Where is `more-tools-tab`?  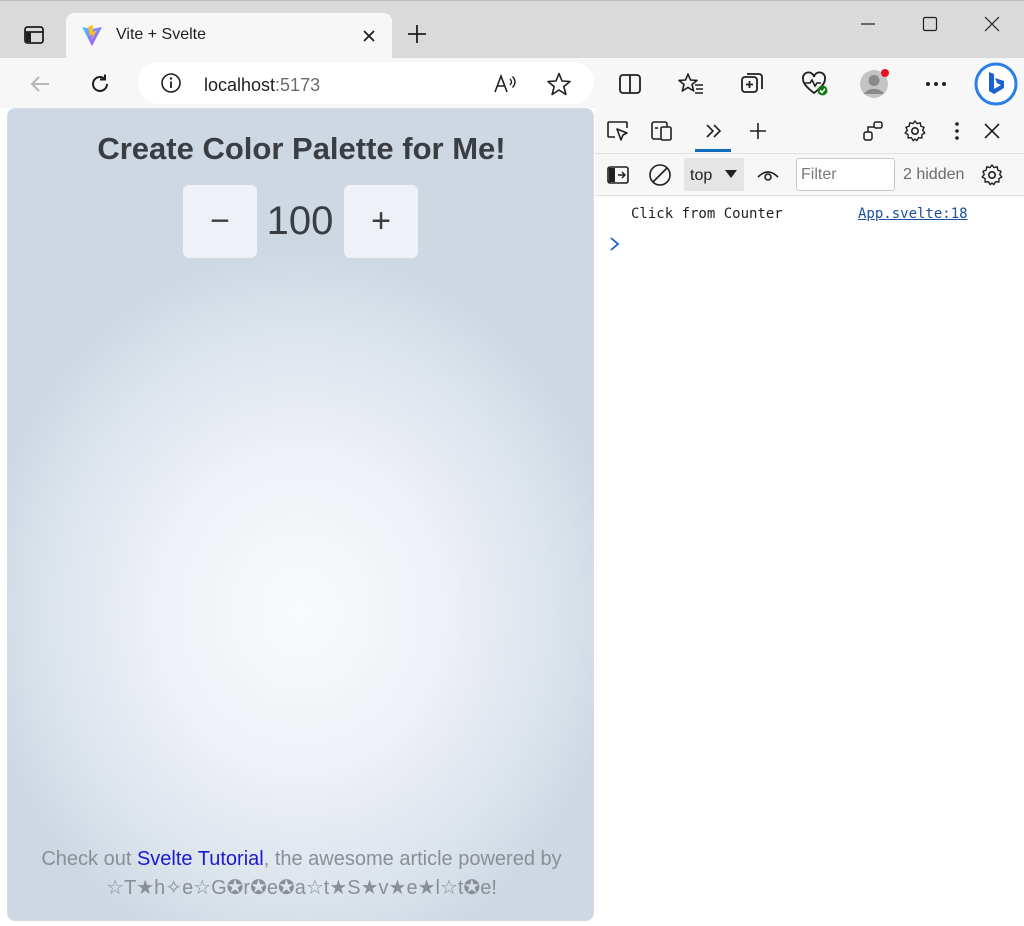
more-tools-tab is located at coordinates (714, 131).